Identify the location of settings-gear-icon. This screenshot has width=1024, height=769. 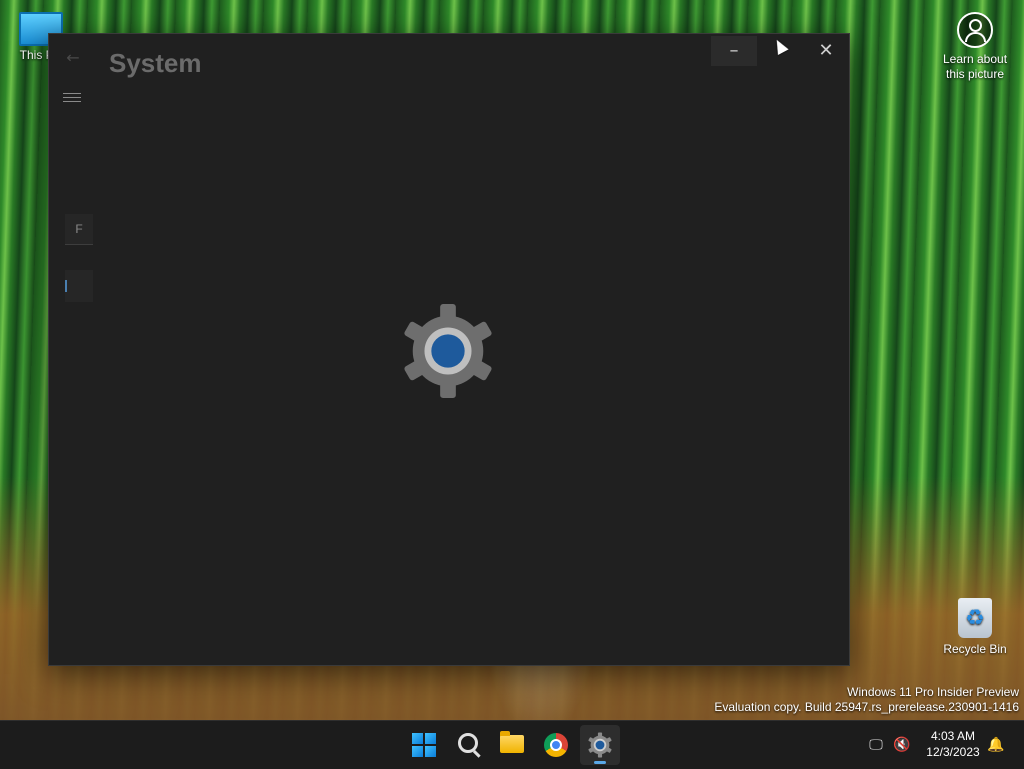
(600, 745).